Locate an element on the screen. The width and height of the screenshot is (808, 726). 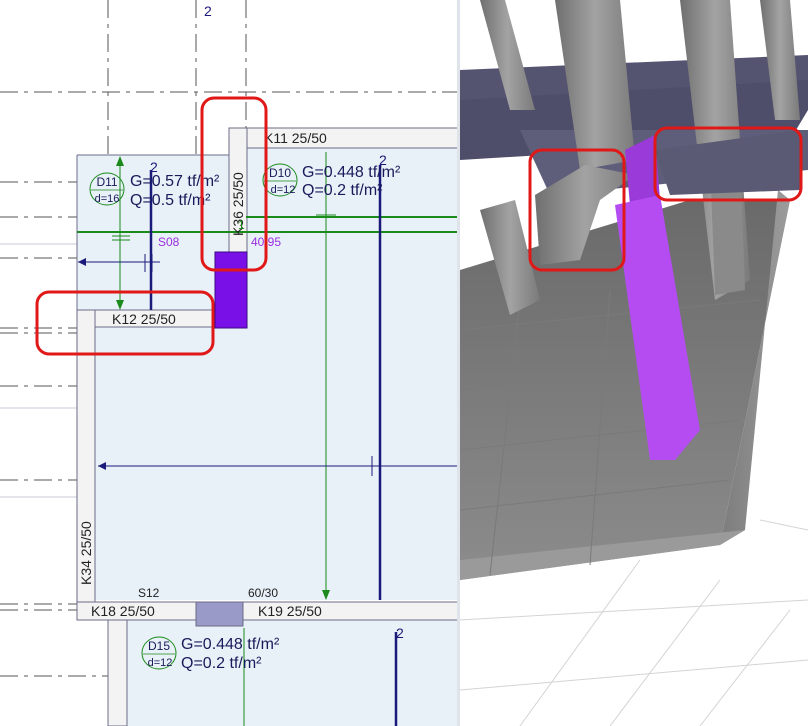
axis-mark-1: 1 is located at coordinates (241, 225).